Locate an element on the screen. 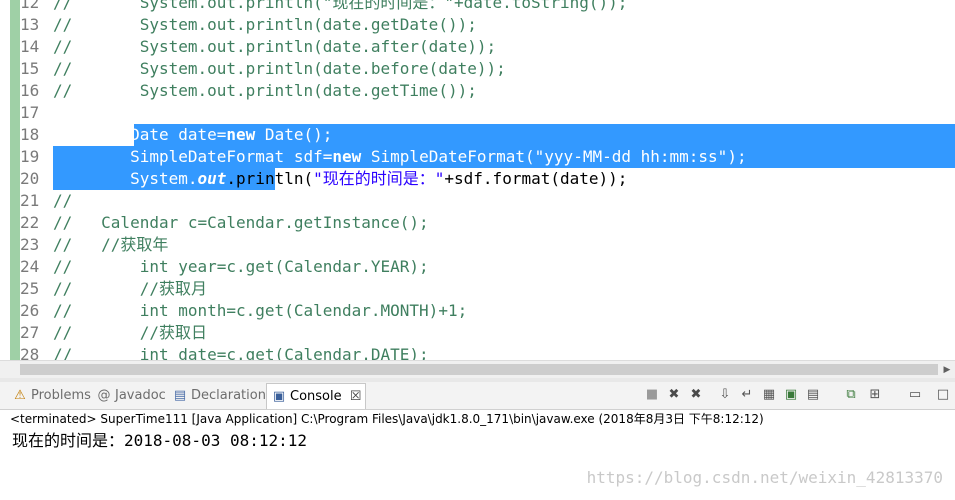 Image resolution: width=955 pixels, height=500 pixels. line-number: 12 is located at coordinates (30, 6).